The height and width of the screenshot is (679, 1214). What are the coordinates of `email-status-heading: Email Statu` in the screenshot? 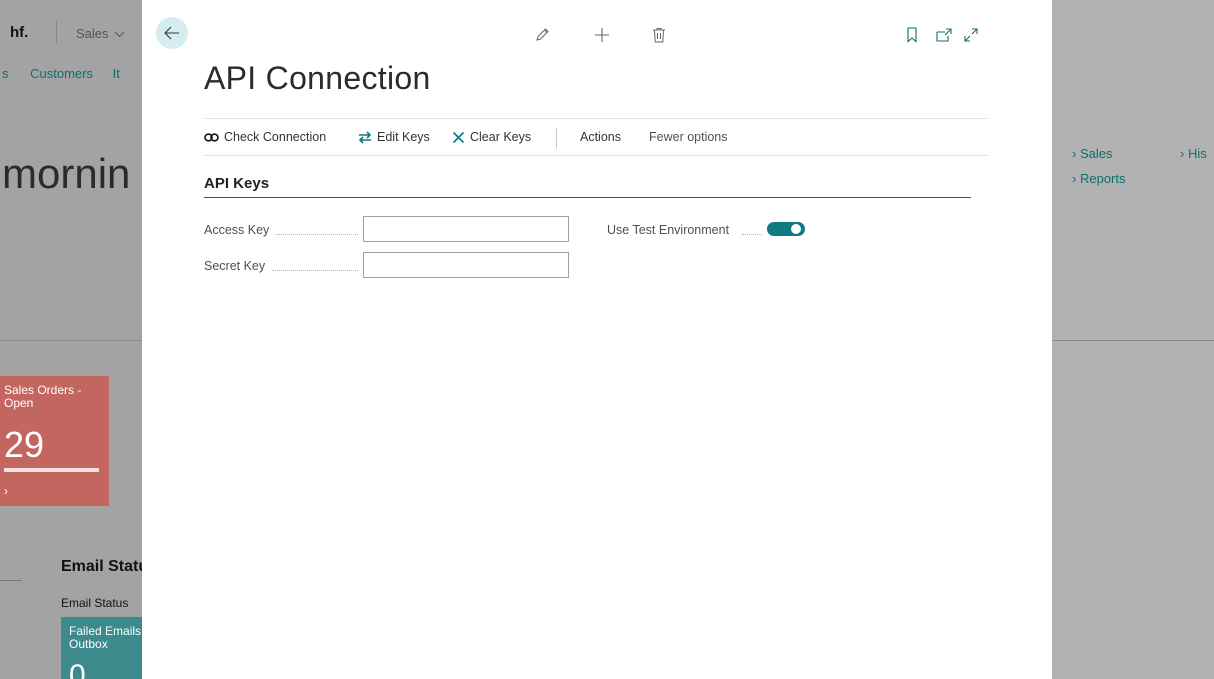 It's located at (105, 566).